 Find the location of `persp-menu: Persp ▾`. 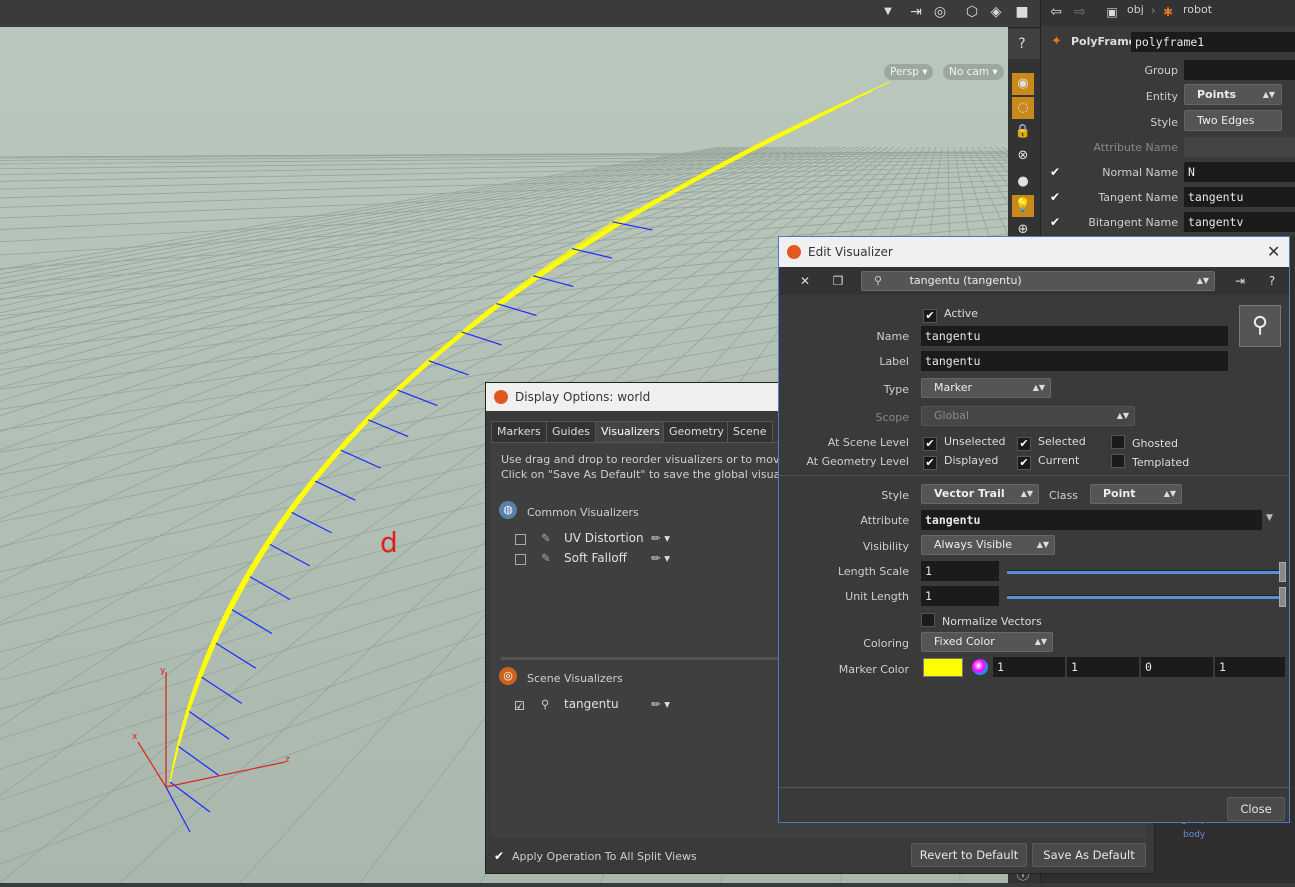

persp-menu: Persp ▾ is located at coordinates (909, 72).